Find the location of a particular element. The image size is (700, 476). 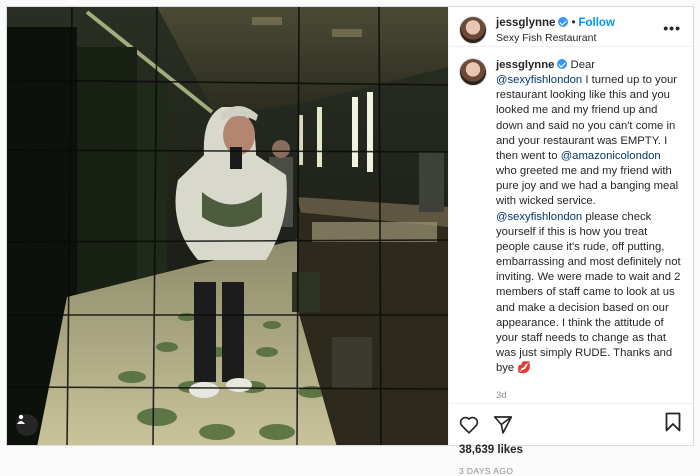

post-date: 3 DAYS AGO is located at coordinates (570, 471).